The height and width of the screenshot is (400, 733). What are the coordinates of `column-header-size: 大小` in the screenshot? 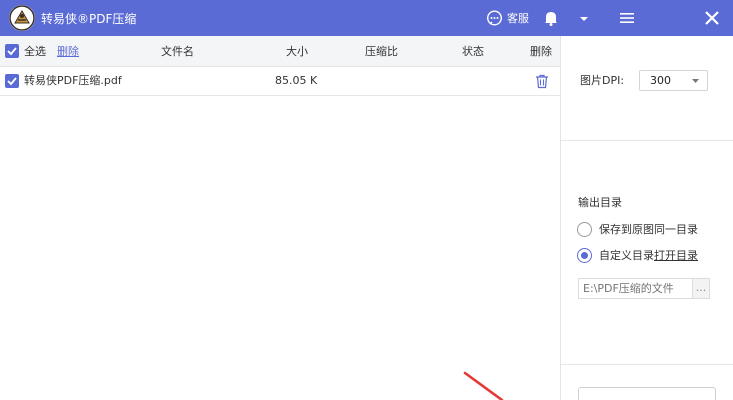 It's located at (297, 51).